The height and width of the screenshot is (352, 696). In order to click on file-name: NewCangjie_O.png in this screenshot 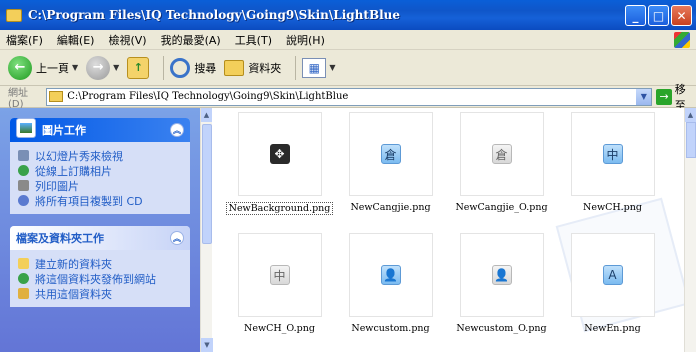, I will do `click(501, 207)`.